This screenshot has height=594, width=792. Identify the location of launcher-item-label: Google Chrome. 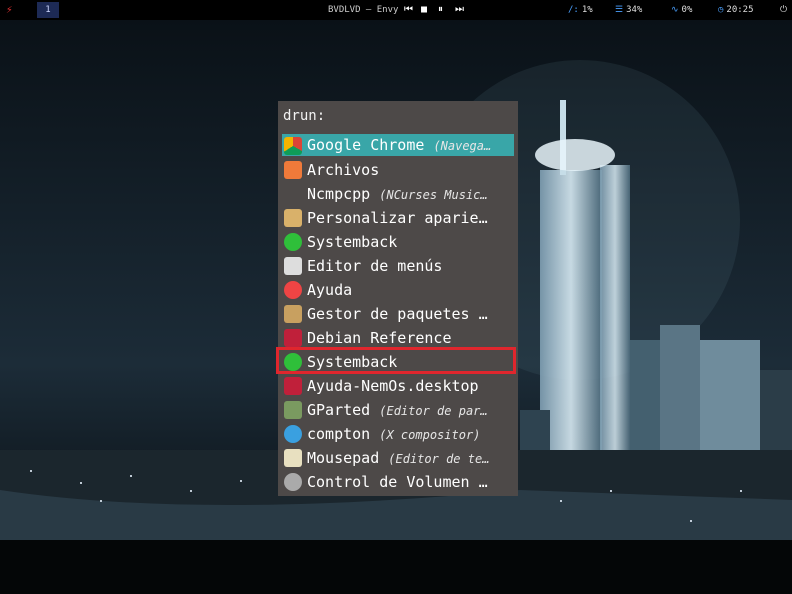
(366, 145).